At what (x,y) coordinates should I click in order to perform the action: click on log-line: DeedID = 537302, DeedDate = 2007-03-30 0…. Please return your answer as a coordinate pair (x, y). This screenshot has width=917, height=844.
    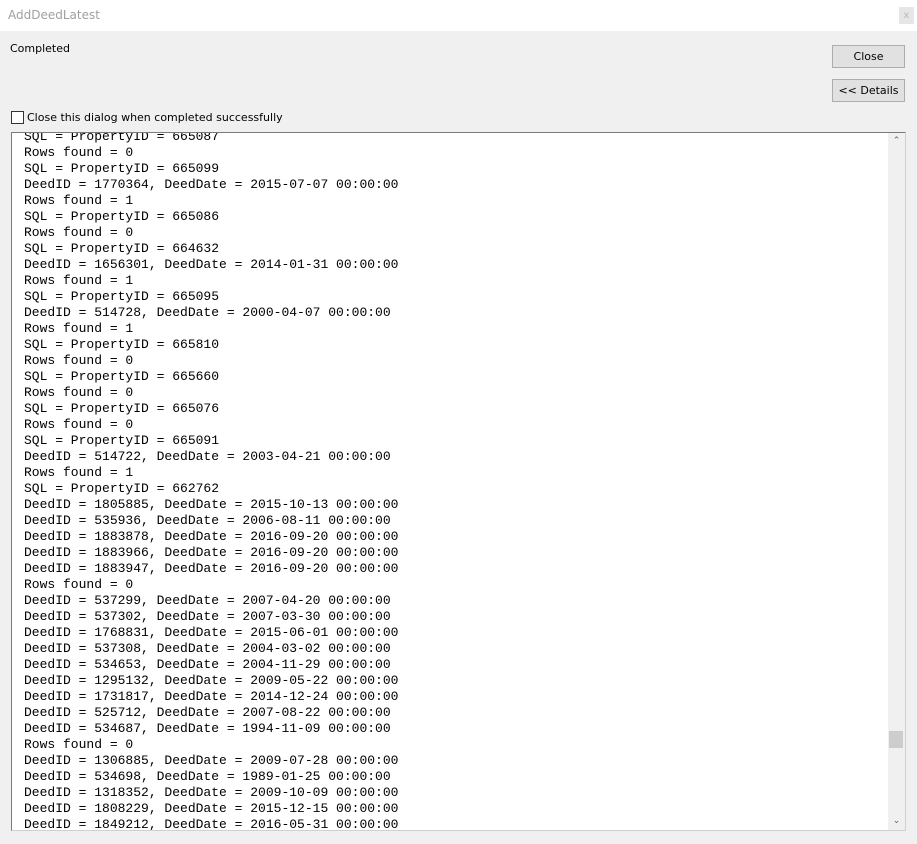
    Looking at the image, I should click on (207, 616).